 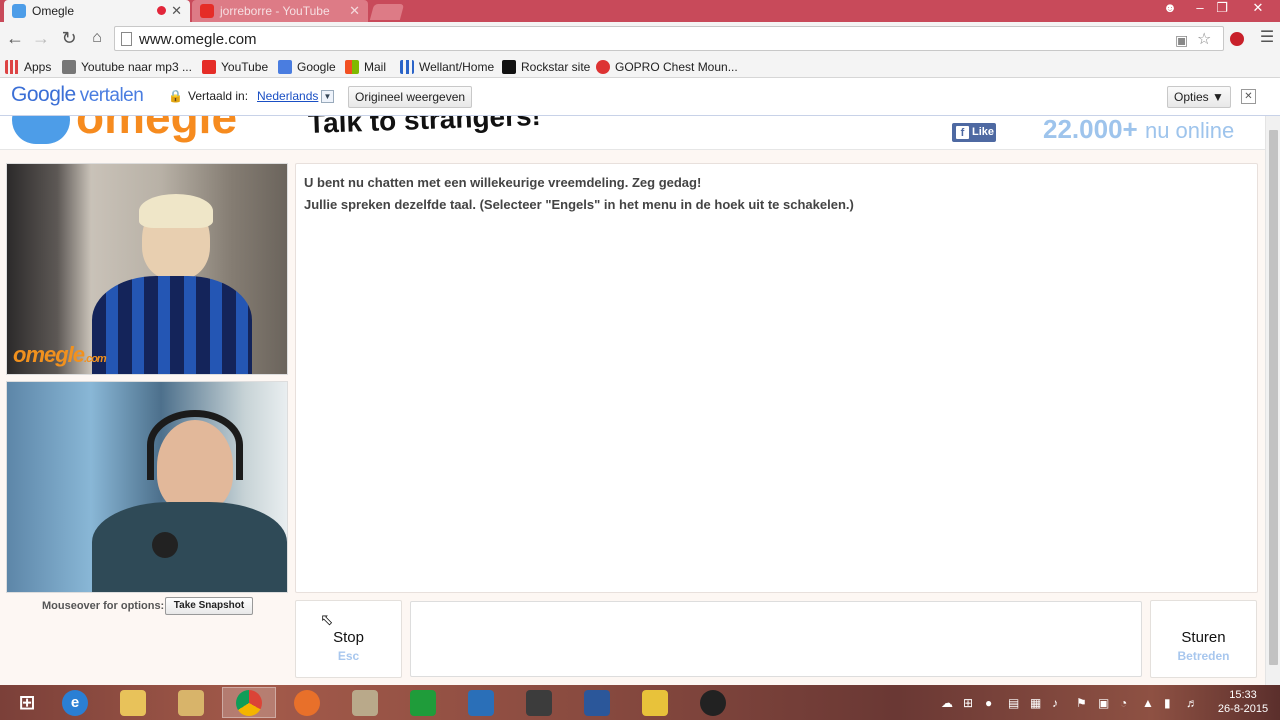 I want to click on stop-button: Stop Esc, so click(x=348, y=639).